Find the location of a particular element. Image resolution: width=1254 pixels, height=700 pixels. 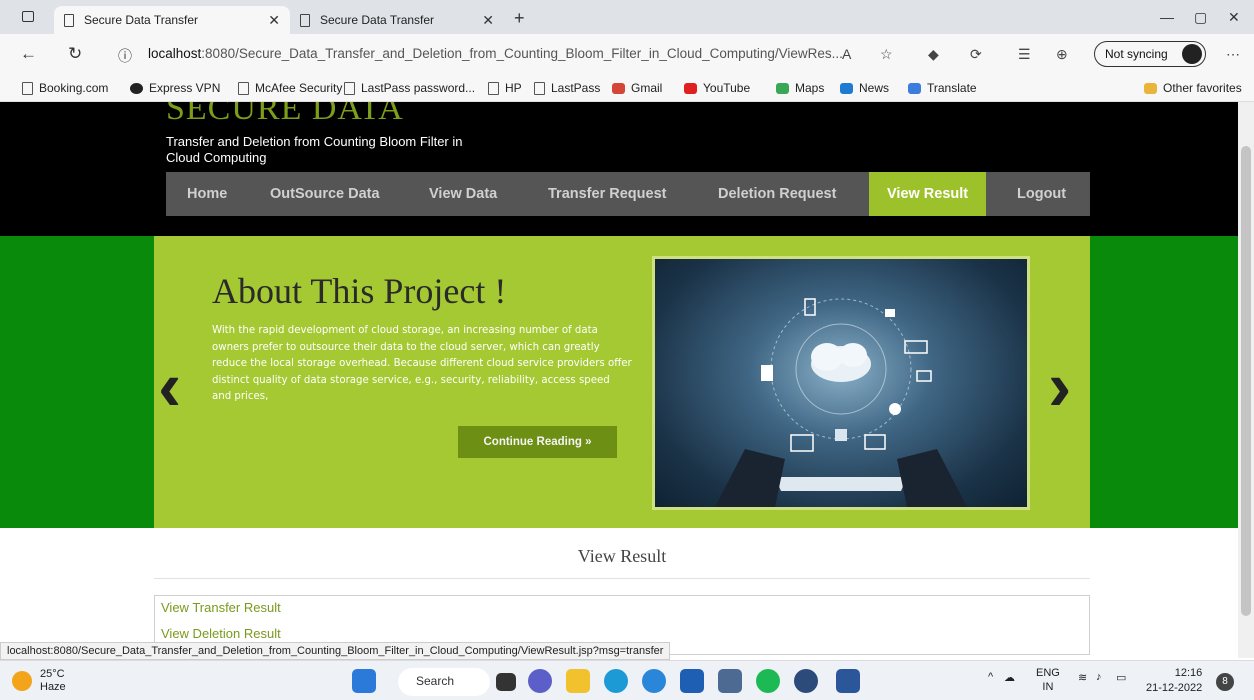

vpn-icon is located at coordinates (136, 88).